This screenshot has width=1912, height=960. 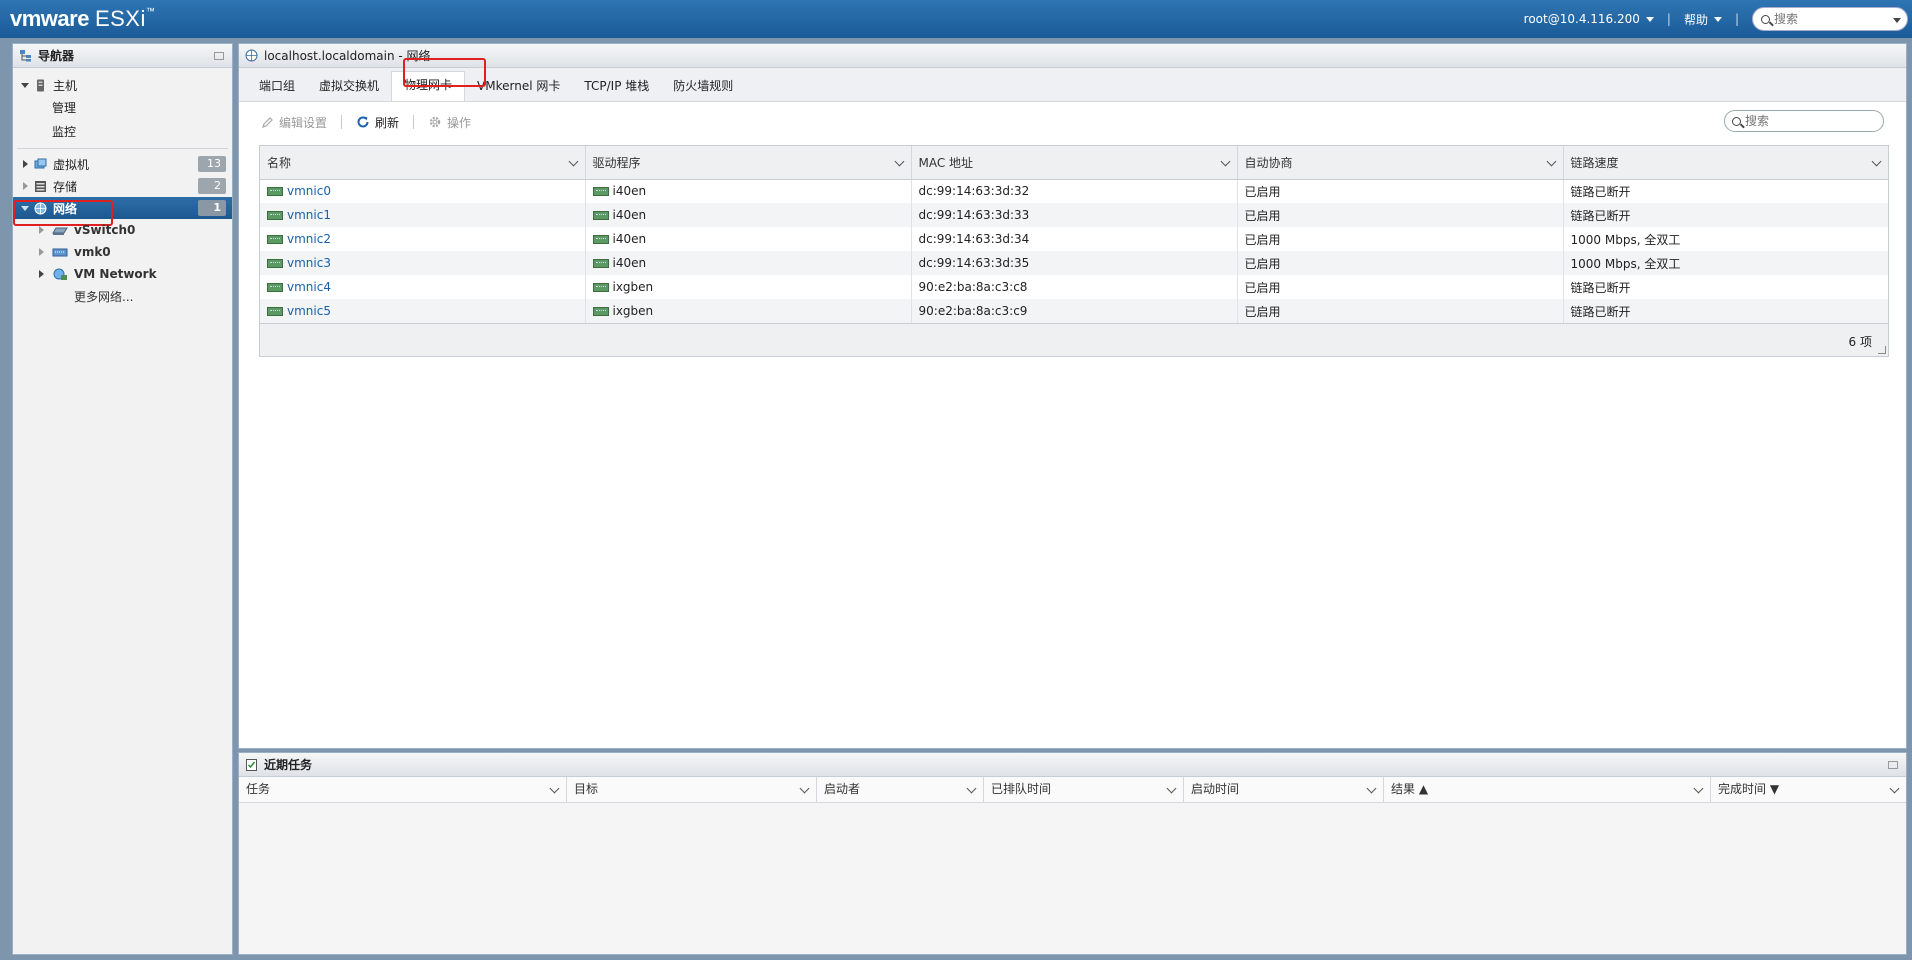 I want to click on nav-vswitch0: vSwitch0, so click(x=122, y=230).